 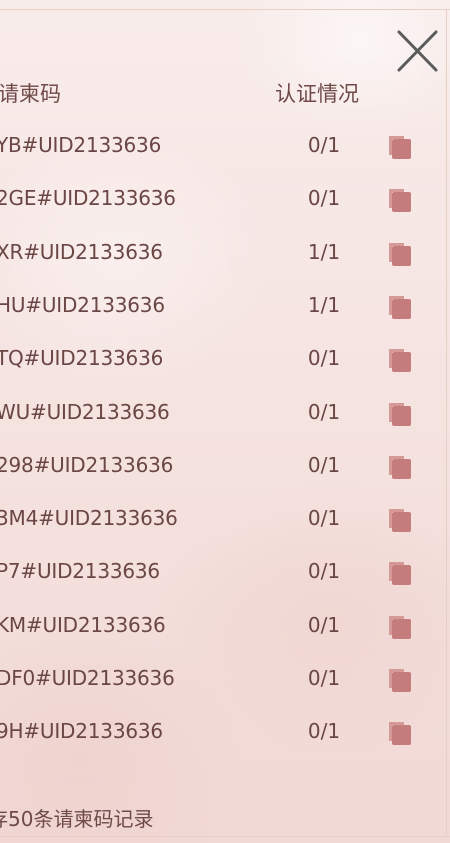 What do you see at coordinates (225, 360) in the screenshot?
I see `table-row: TQ#UID2133636 0/1` at bounding box center [225, 360].